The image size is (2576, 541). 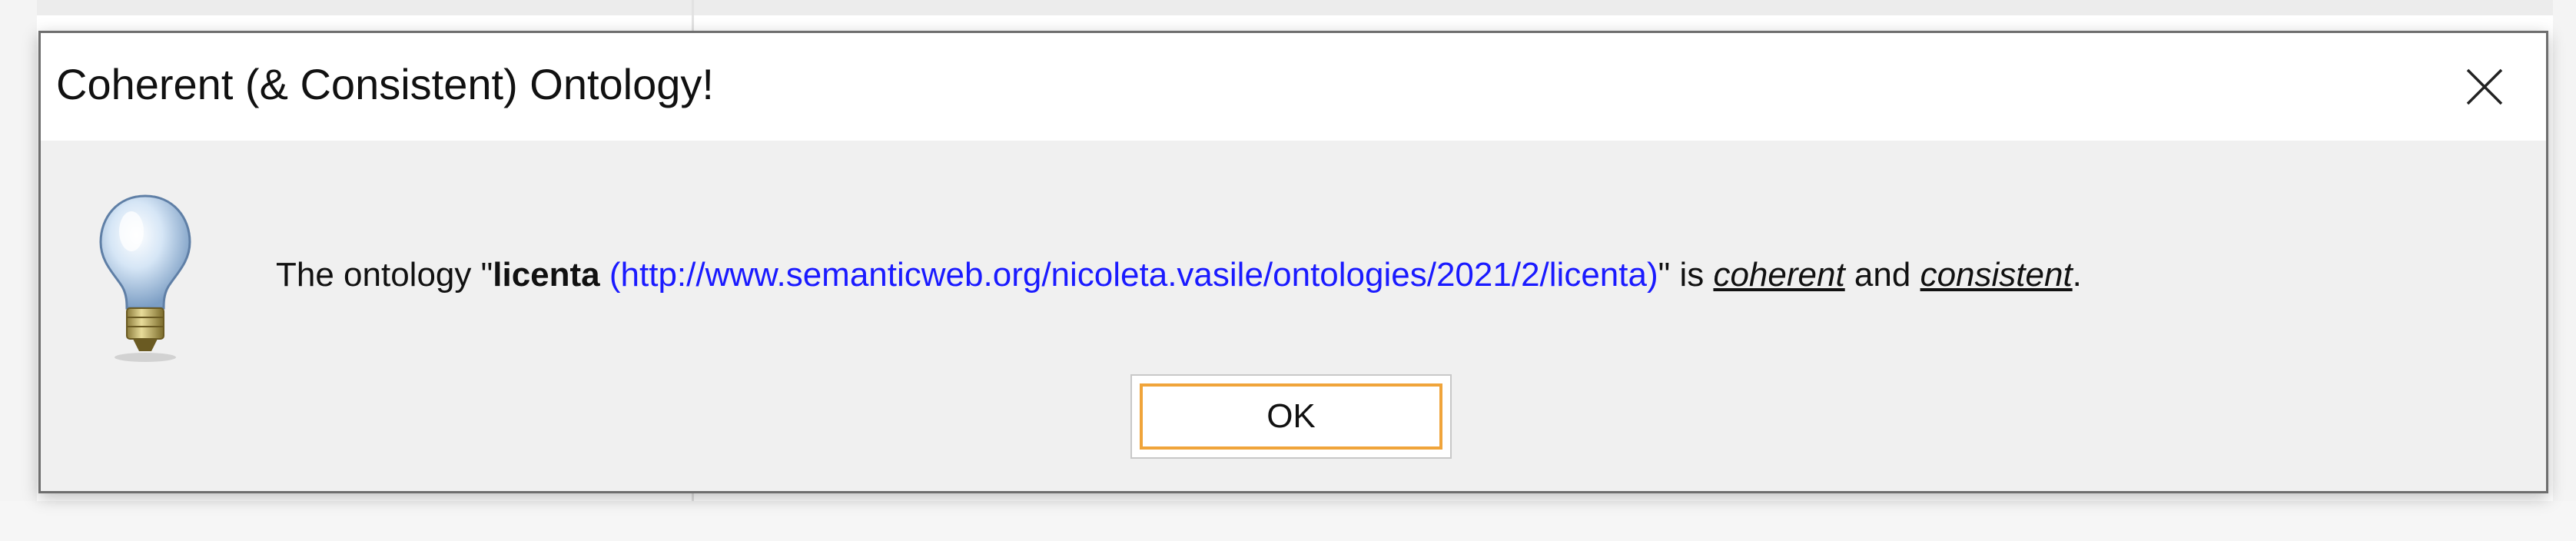 What do you see at coordinates (2564, 270) in the screenshot?
I see `background-app-right` at bounding box center [2564, 270].